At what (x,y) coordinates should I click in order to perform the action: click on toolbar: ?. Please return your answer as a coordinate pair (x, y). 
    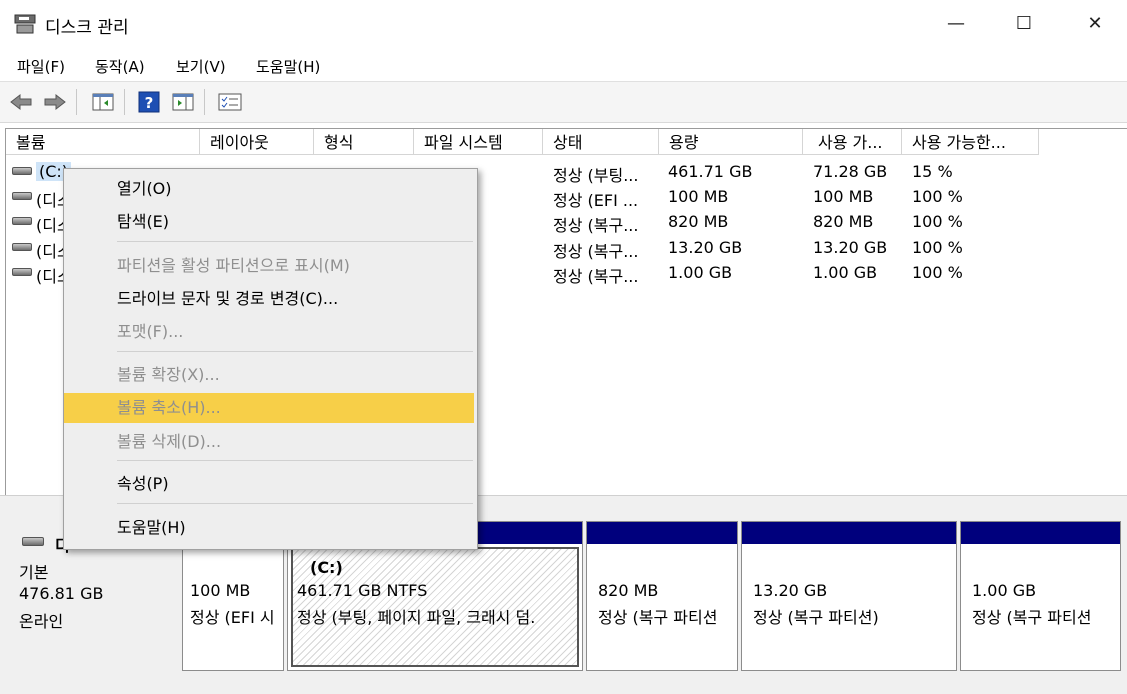
    Looking at the image, I should click on (563, 102).